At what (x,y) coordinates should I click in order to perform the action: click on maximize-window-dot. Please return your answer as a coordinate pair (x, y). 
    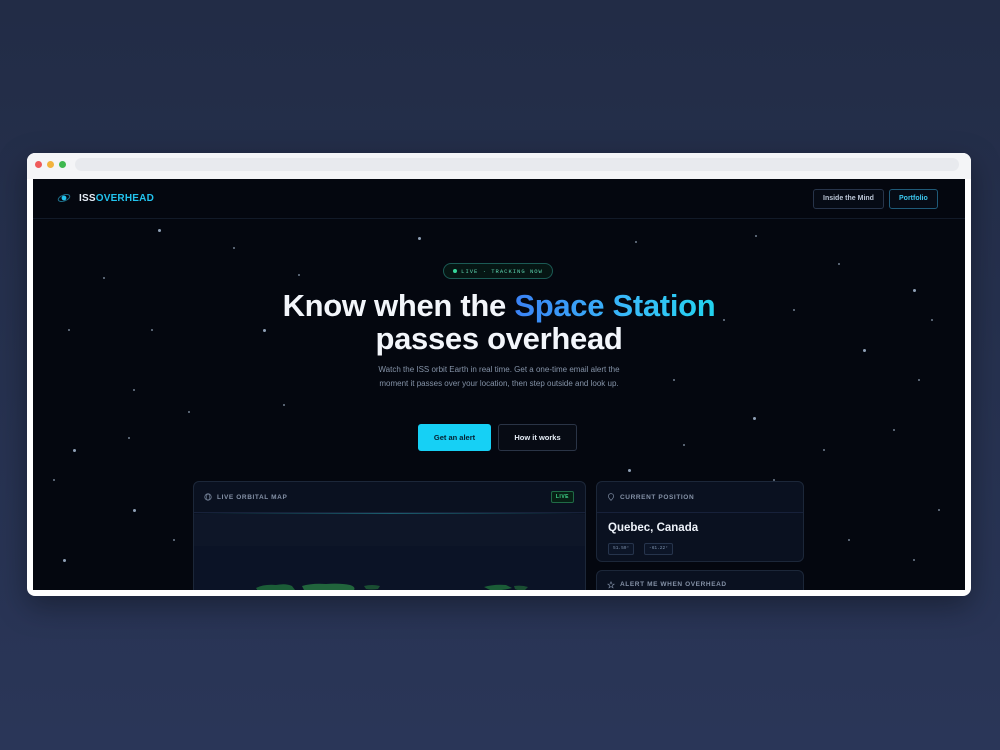
    Looking at the image, I should click on (62, 164).